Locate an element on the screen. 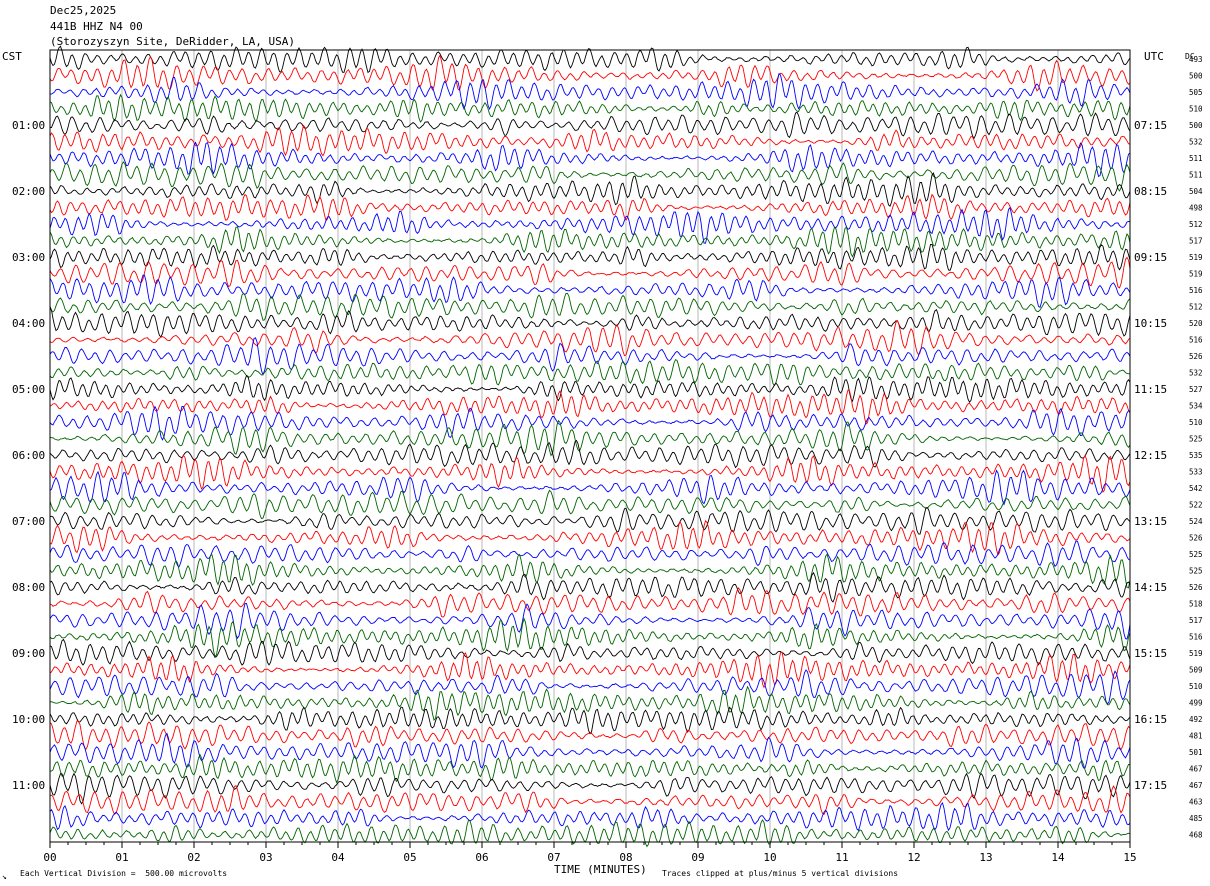 The image size is (1210, 886). dc-offset-label: 520 is located at coordinates (1196, 323).